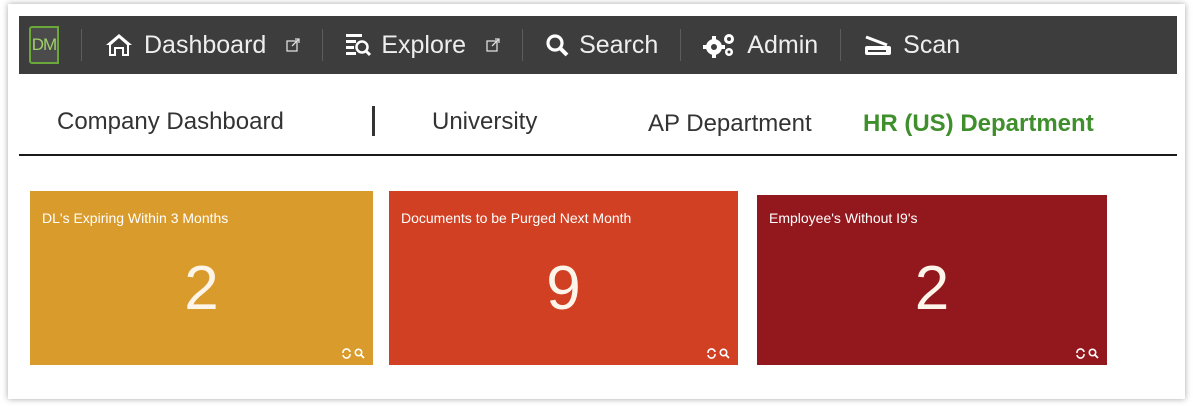  What do you see at coordinates (978, 124) in the screenshot?
I see `tab-hr-us-department: HR (US) Department` at bounding box center [978, 124].